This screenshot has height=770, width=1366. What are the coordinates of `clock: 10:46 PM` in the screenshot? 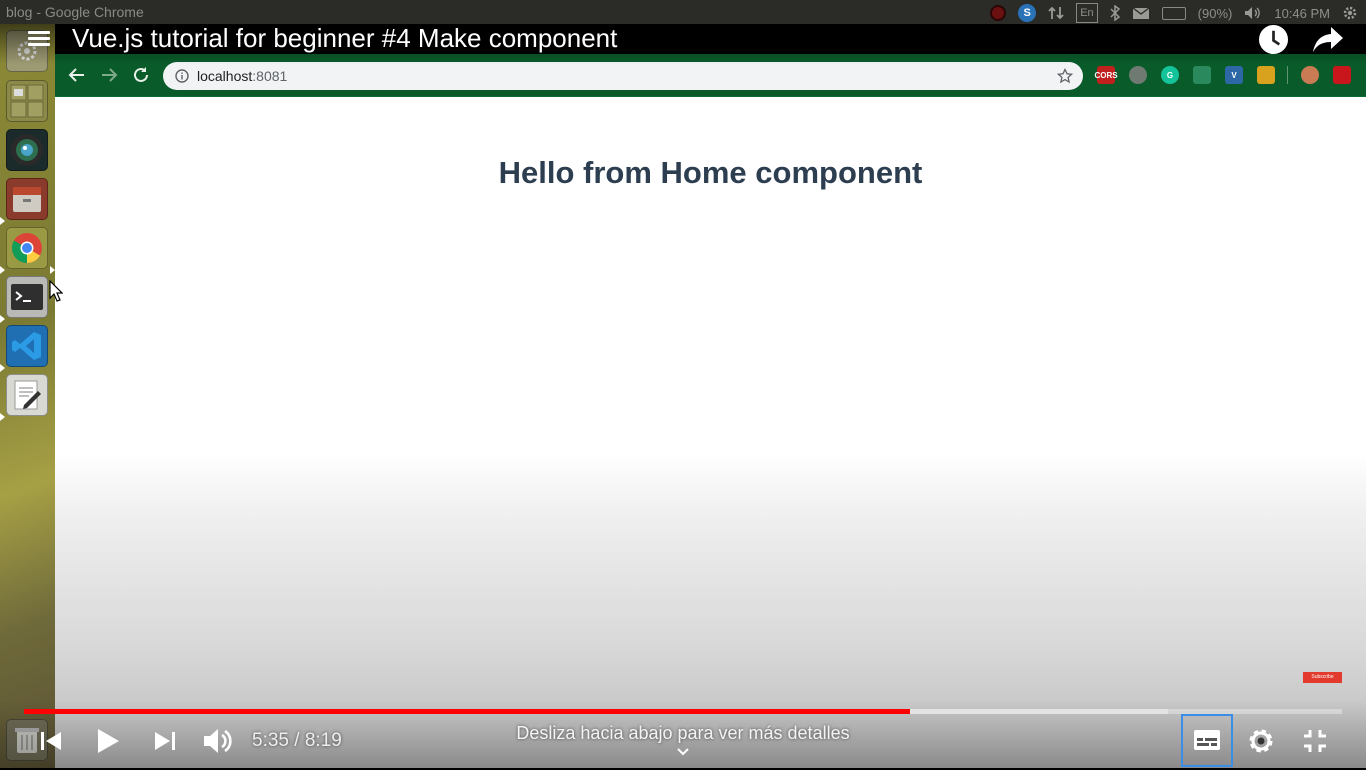 It's located at (1302, 13).